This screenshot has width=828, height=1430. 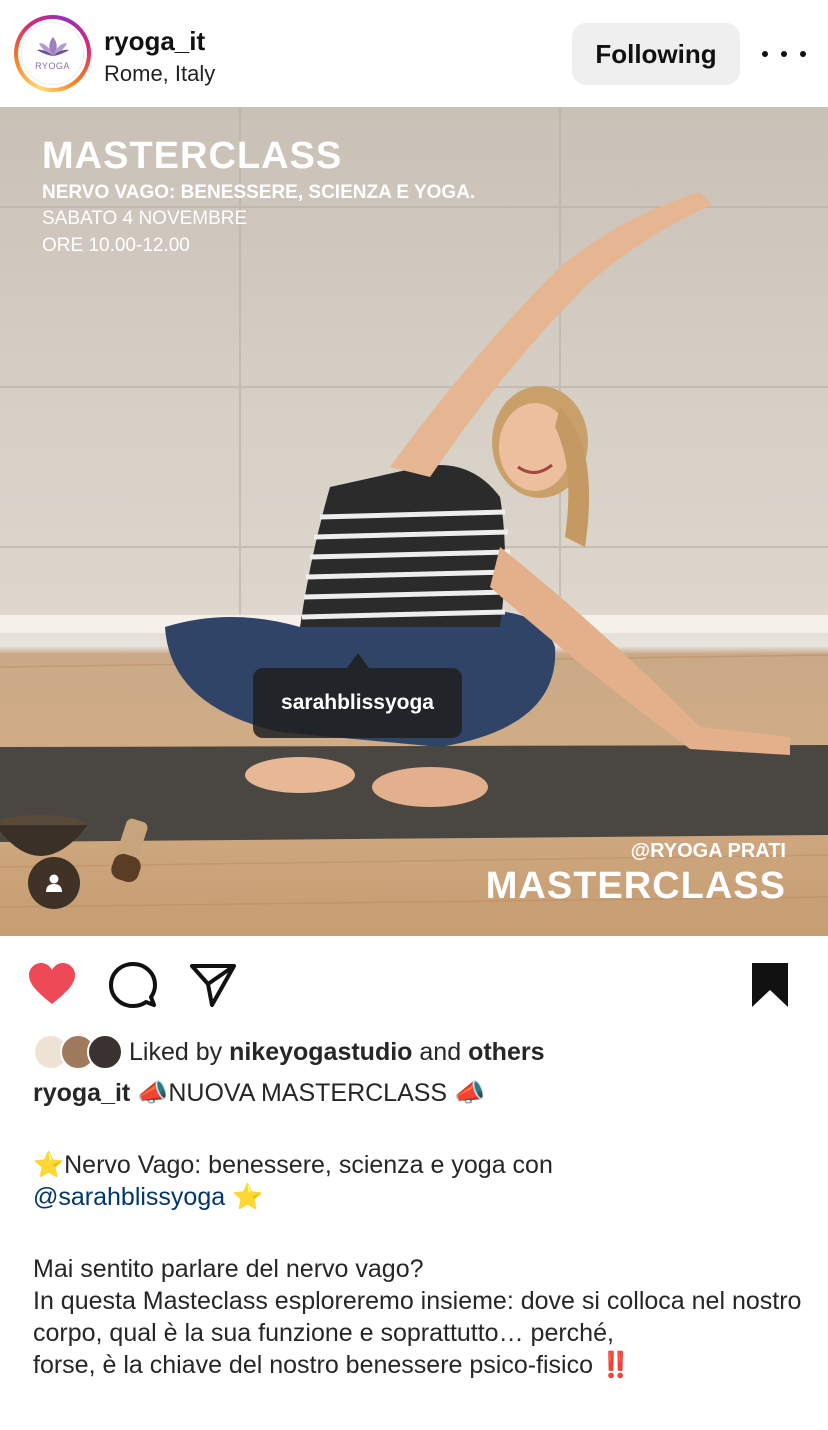 I want to click on overlay-subtitle: NERVO VAGO: BENESSERE, SCIENZA E YOGA., so click(x=259, y=192).